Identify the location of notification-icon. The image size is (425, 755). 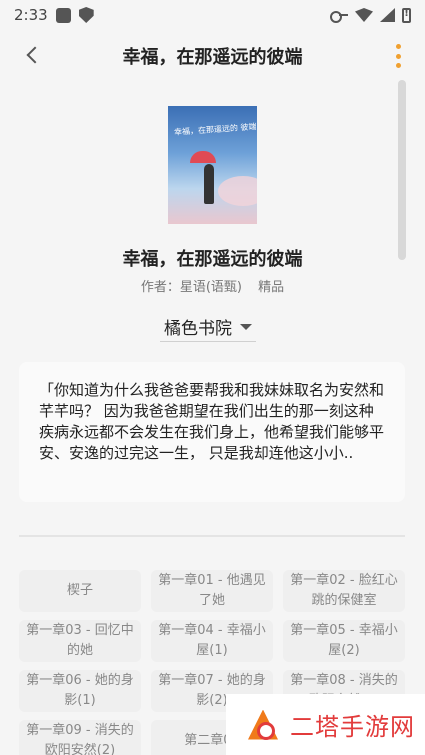
(63, 15).